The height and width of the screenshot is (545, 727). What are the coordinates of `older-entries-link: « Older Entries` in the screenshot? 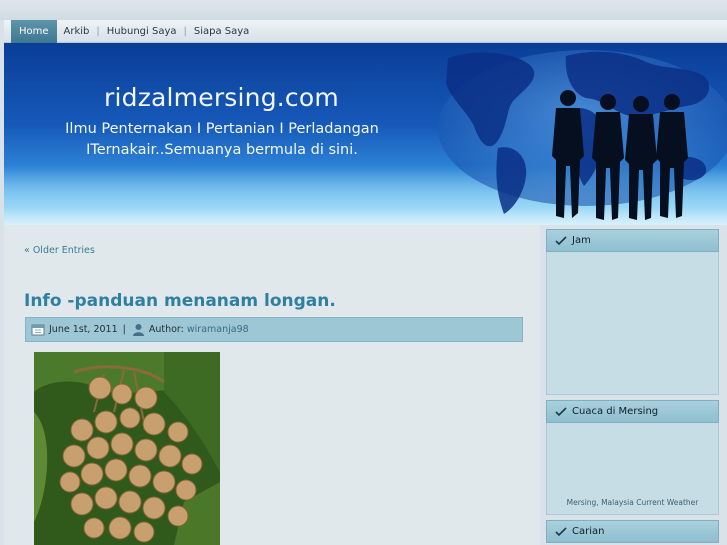 It's located at (59, 250).